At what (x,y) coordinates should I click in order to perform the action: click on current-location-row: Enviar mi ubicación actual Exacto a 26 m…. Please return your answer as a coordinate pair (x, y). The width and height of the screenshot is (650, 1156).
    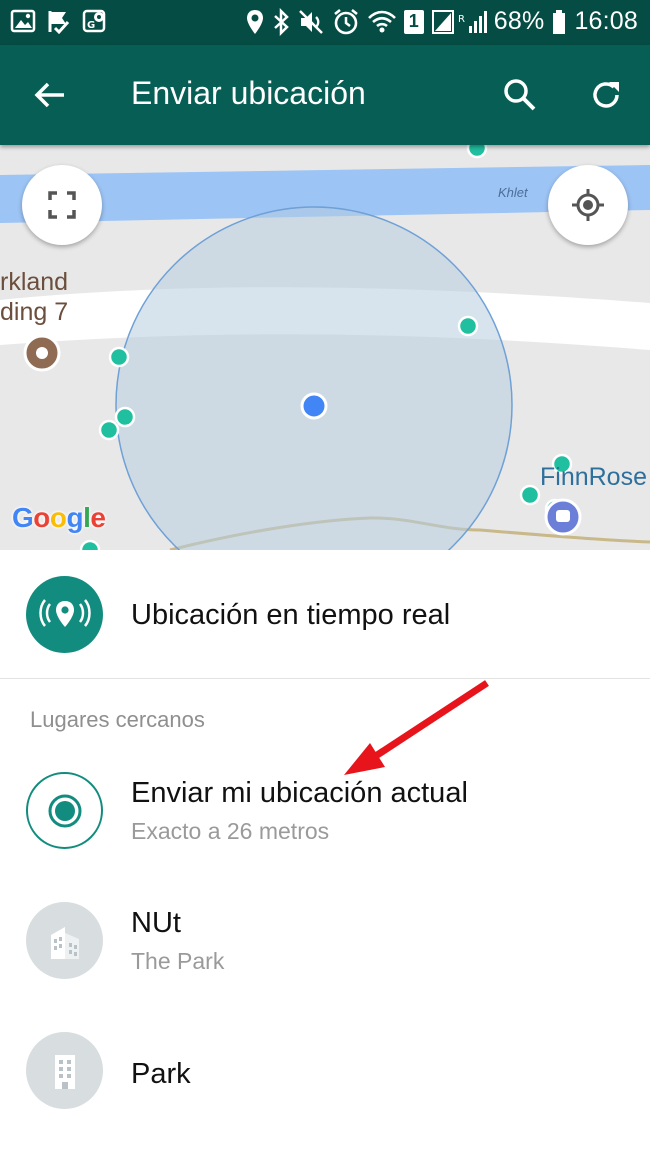
    Looking at the image, I should click on (325, 822).